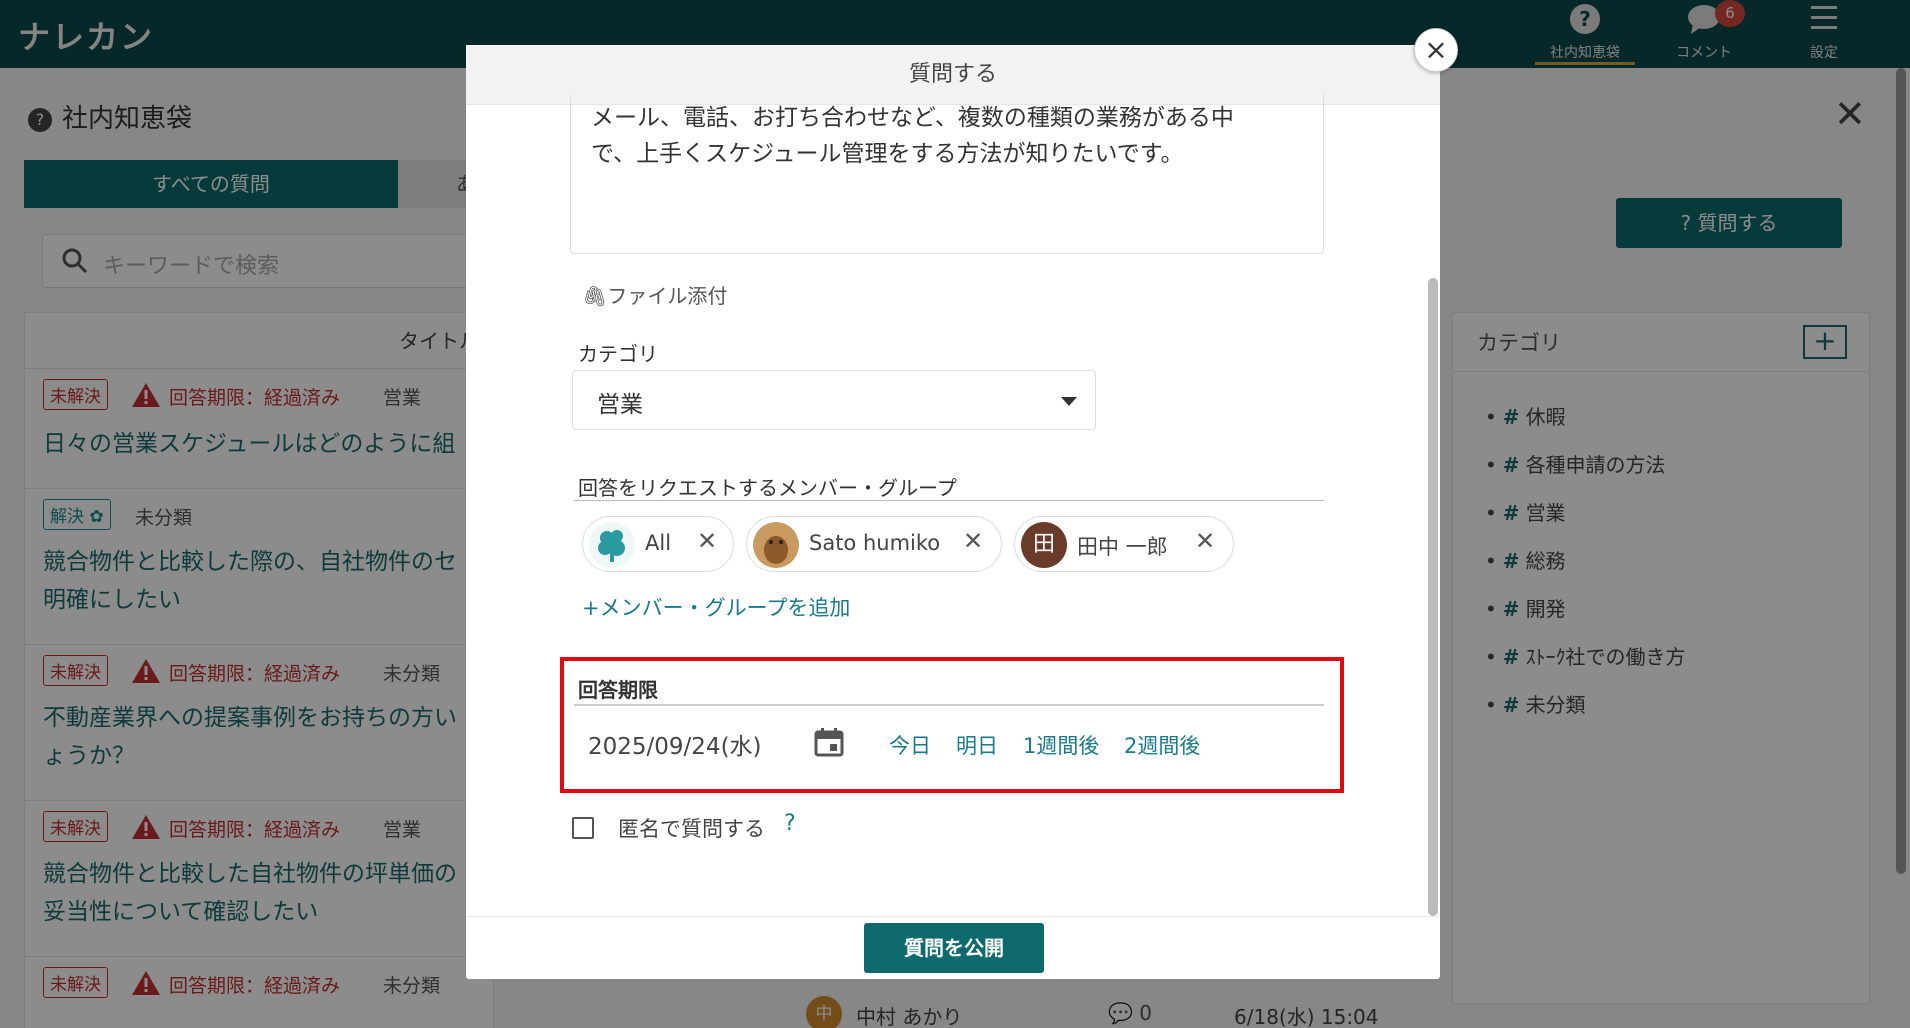  What do you see at coordinates (716, 607) in the screenshot?
I see `add-member-link: +メンバー・グループを追加` at bounding box center [716, 607].